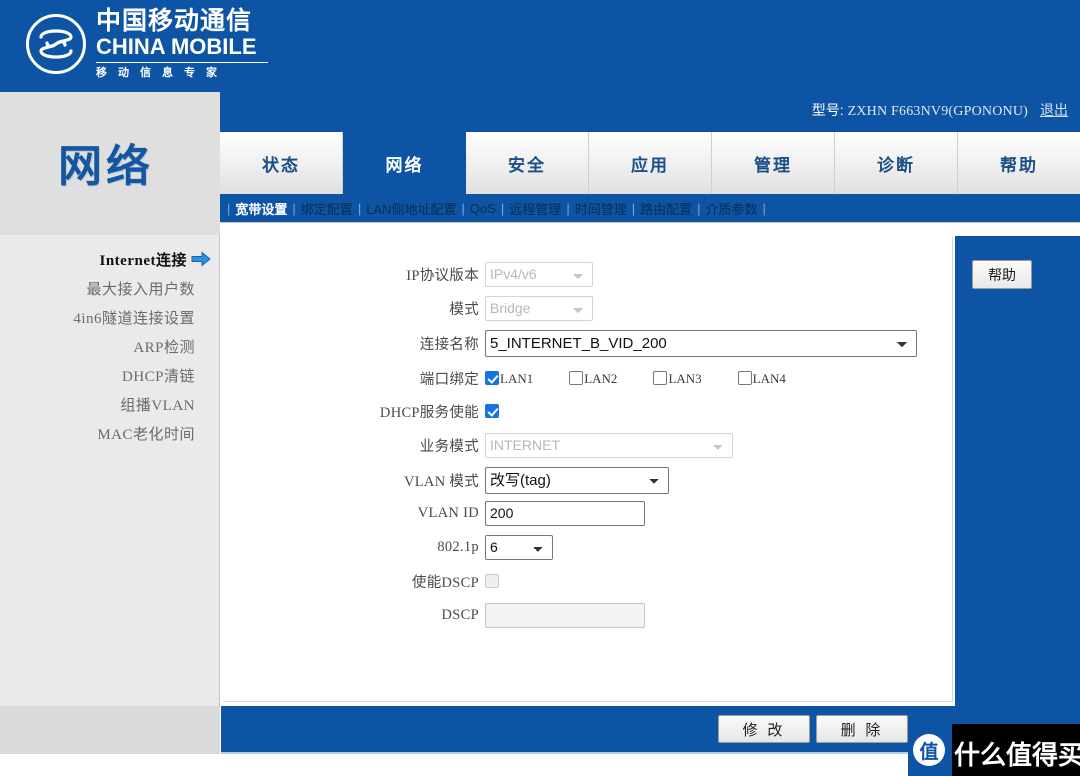  I want to click on brand-divider, so click(182, 62).